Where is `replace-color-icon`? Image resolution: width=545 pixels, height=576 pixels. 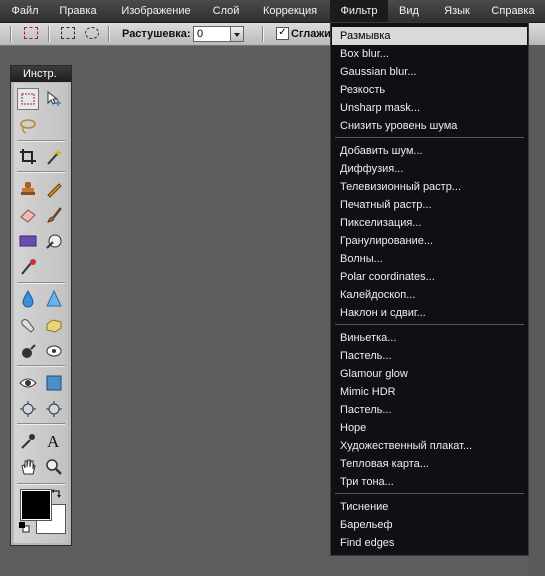
replace-color-icon is located at coordinates (54, 241).